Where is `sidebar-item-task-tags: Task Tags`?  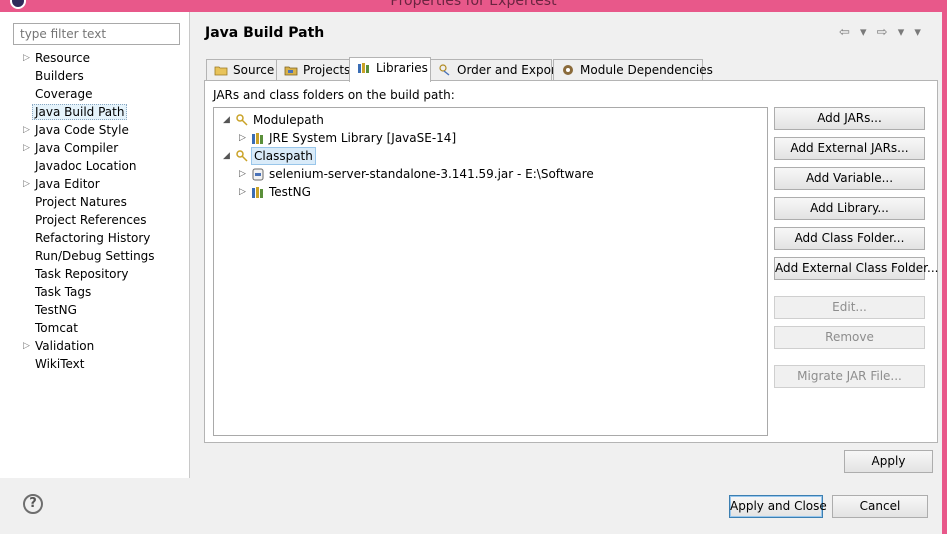 sidebar-item-task-tags: Task Tags is located at coordinates (95, 292).